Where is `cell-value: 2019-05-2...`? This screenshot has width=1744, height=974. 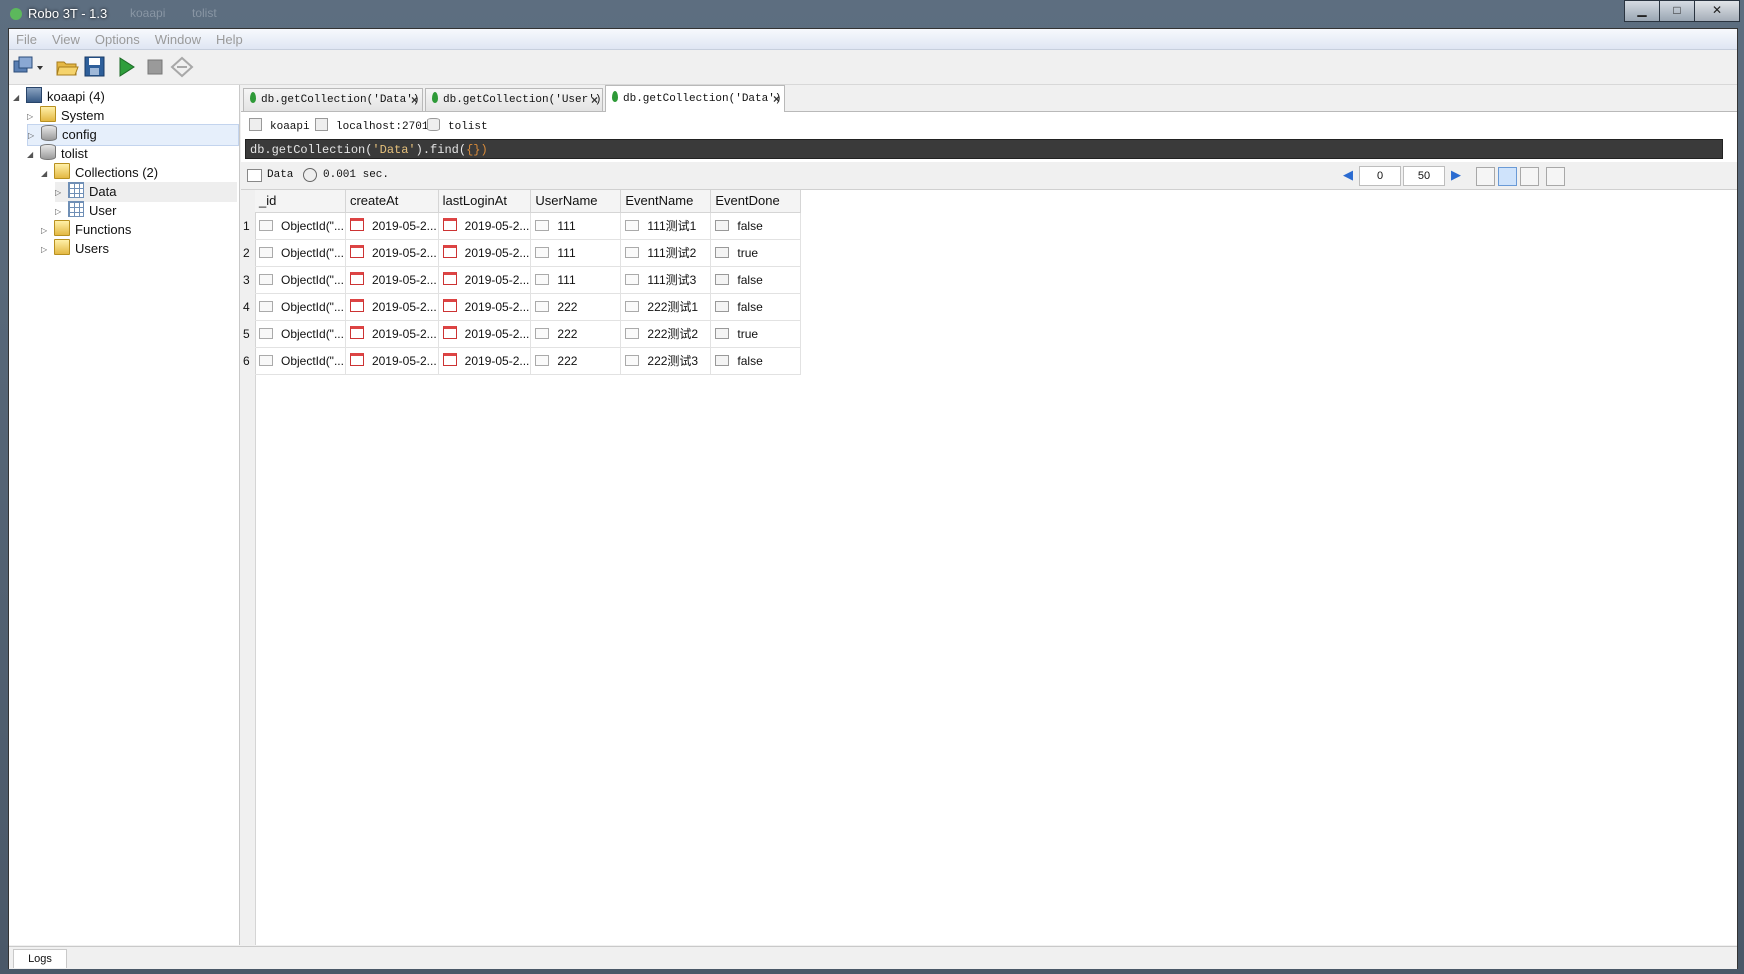 cell-value: 2019-05-2... is located at coordinates (404, 307).